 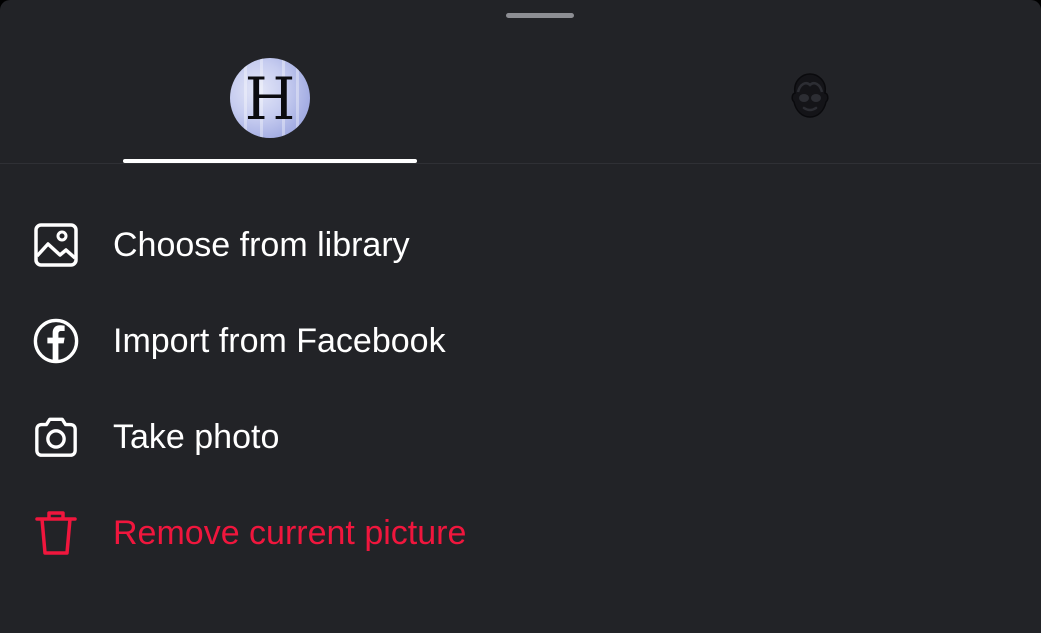 I want to click on profile-letter: H, so click(x=270, y=99).